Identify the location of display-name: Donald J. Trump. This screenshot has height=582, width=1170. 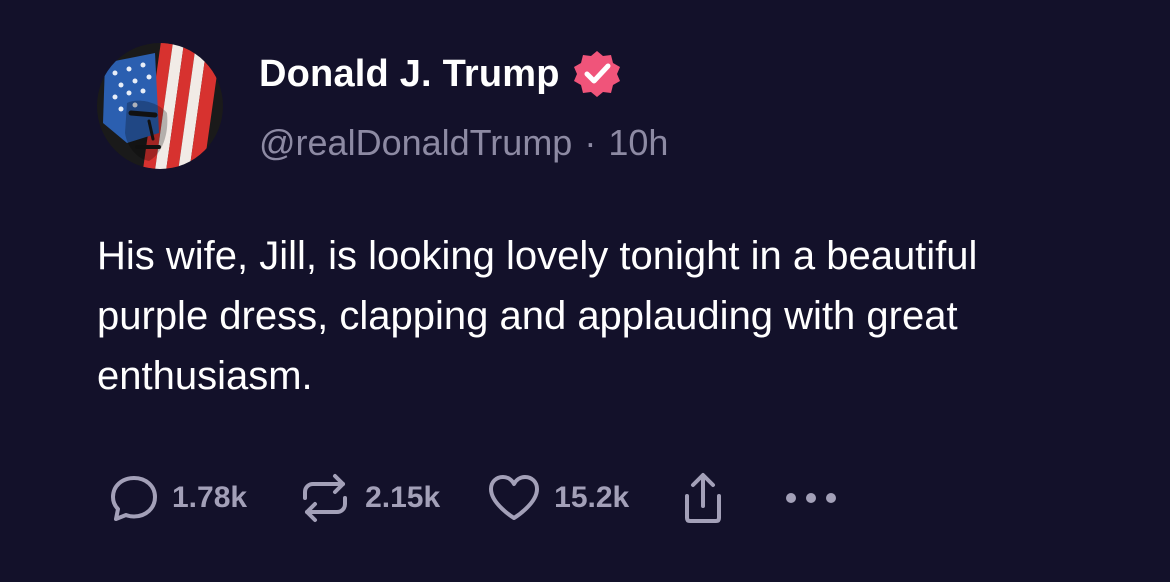
(409, 74).